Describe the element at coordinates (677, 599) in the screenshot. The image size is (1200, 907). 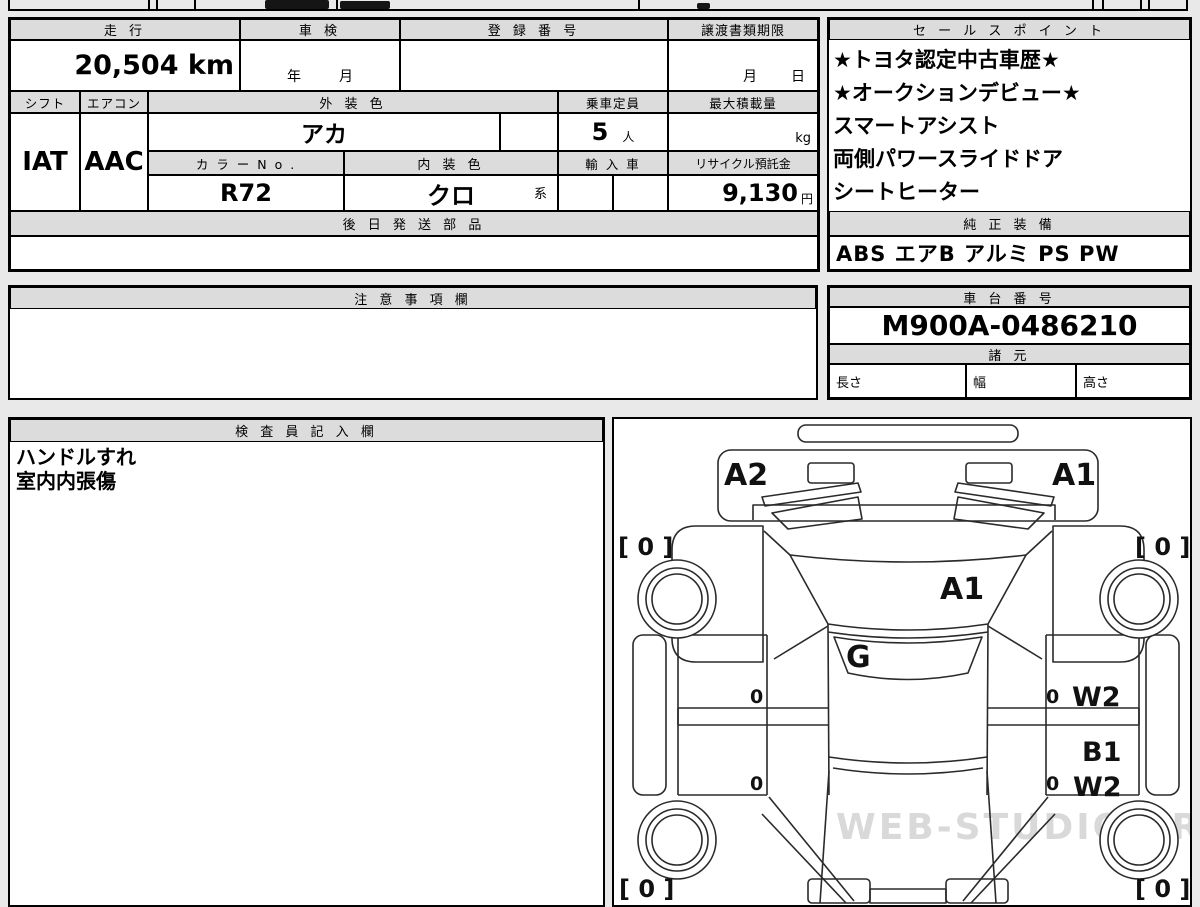
I see `wheel-front-left` at that location.